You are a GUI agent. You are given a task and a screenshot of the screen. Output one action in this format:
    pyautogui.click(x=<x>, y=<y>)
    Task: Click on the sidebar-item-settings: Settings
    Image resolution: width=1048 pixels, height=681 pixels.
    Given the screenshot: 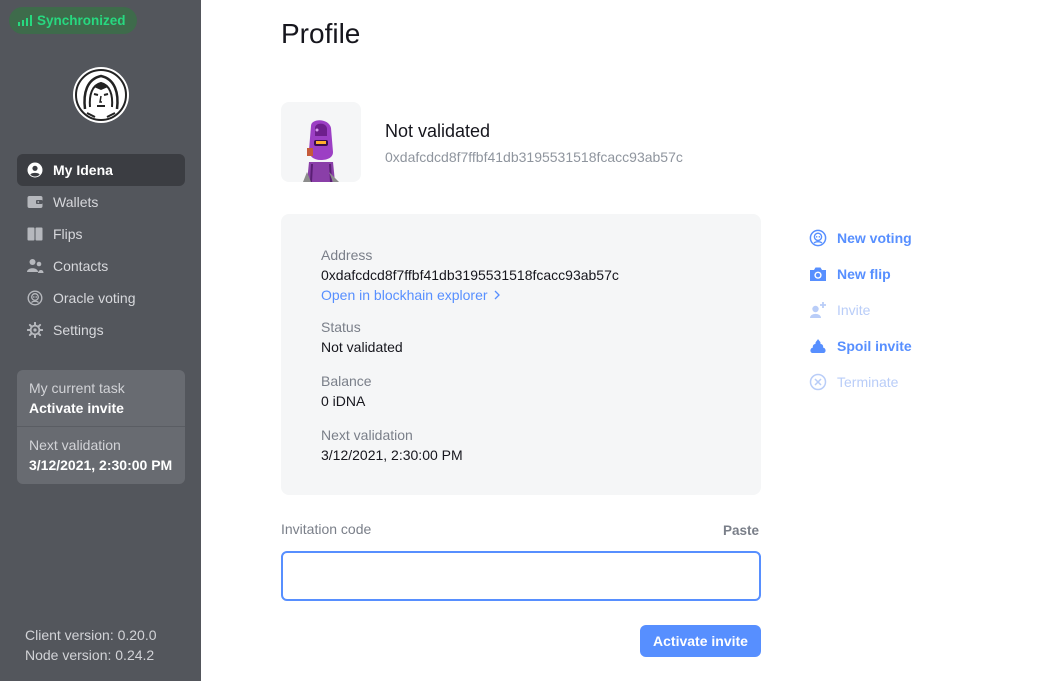 What is the action you would take?
    pyautogui.click(x=101, y=330)
    